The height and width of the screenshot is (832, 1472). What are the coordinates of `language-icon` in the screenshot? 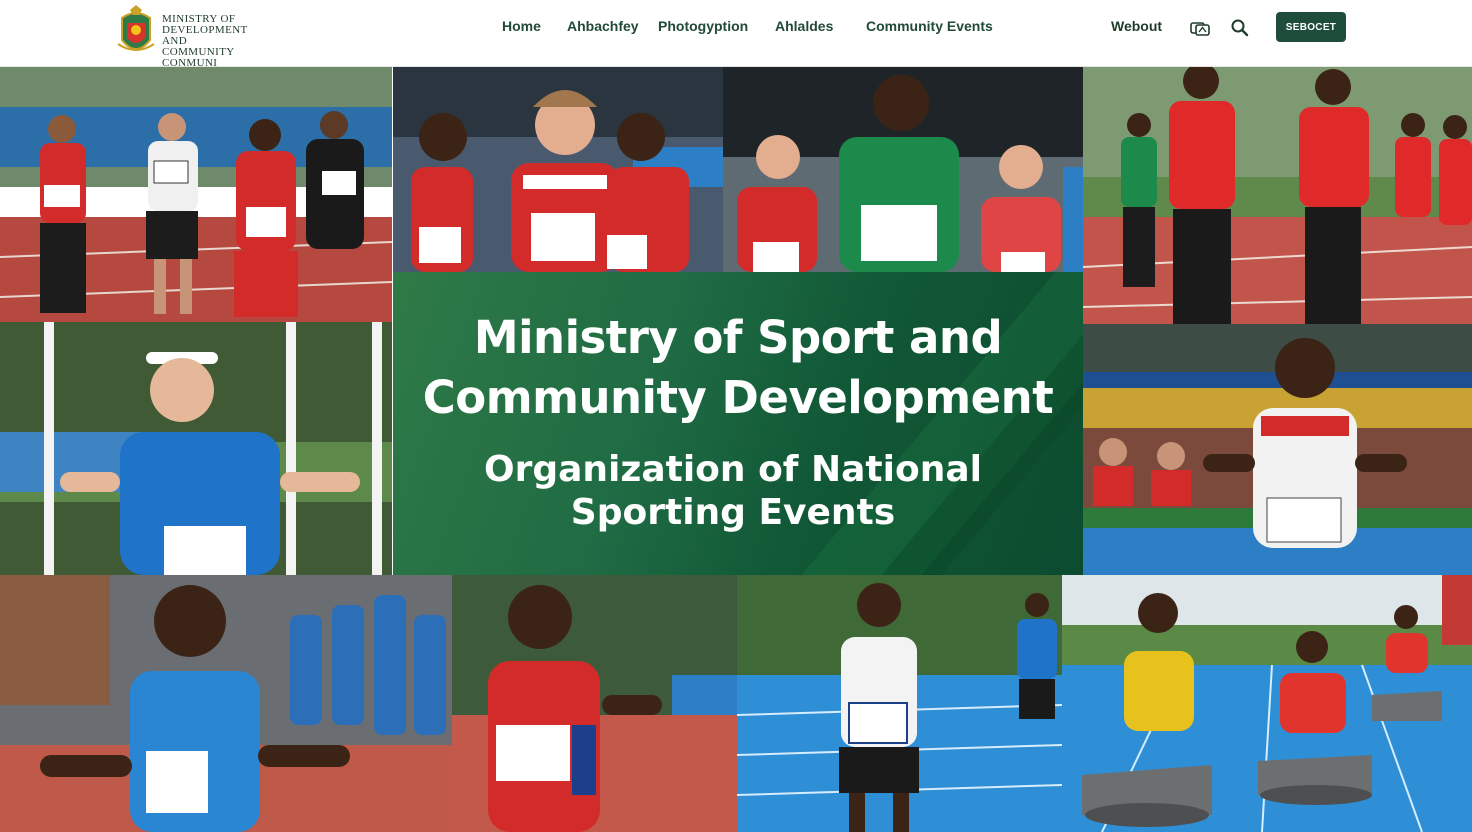 It's located at (1200, 28).